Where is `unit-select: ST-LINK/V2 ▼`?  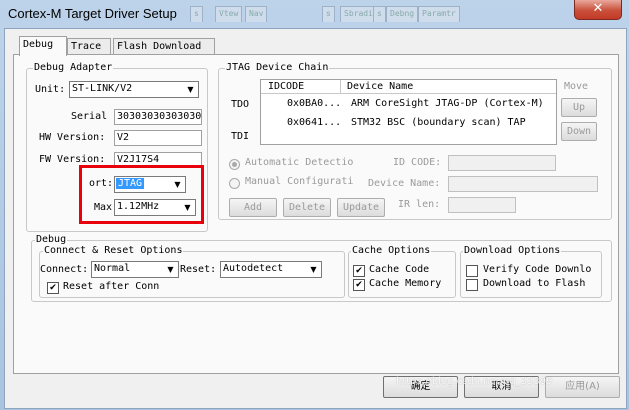 unit-select: ST-LINK/V2 ▼ is located at coordinates (134, 89).